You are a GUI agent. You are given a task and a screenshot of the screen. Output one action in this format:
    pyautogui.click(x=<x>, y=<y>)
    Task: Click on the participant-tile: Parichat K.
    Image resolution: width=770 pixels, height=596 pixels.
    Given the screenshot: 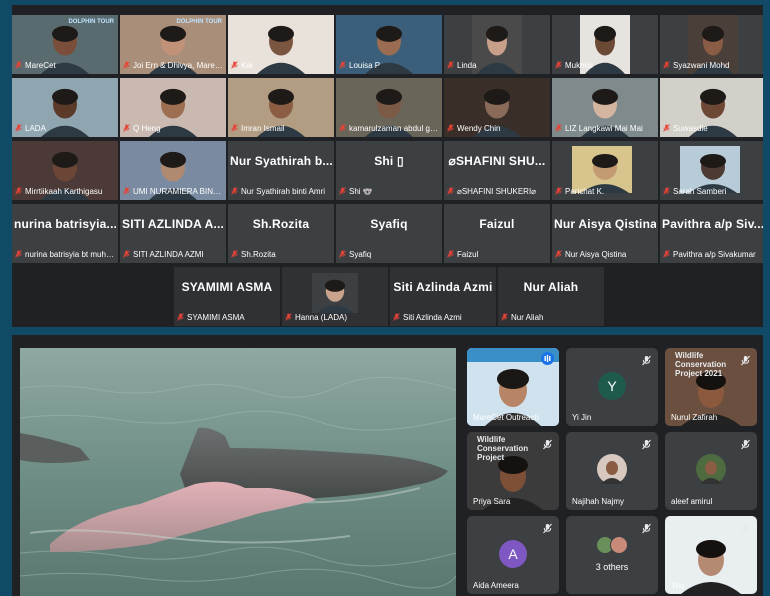 What is the action you would take?
    pyautogui.click(x=605, y=170)
    